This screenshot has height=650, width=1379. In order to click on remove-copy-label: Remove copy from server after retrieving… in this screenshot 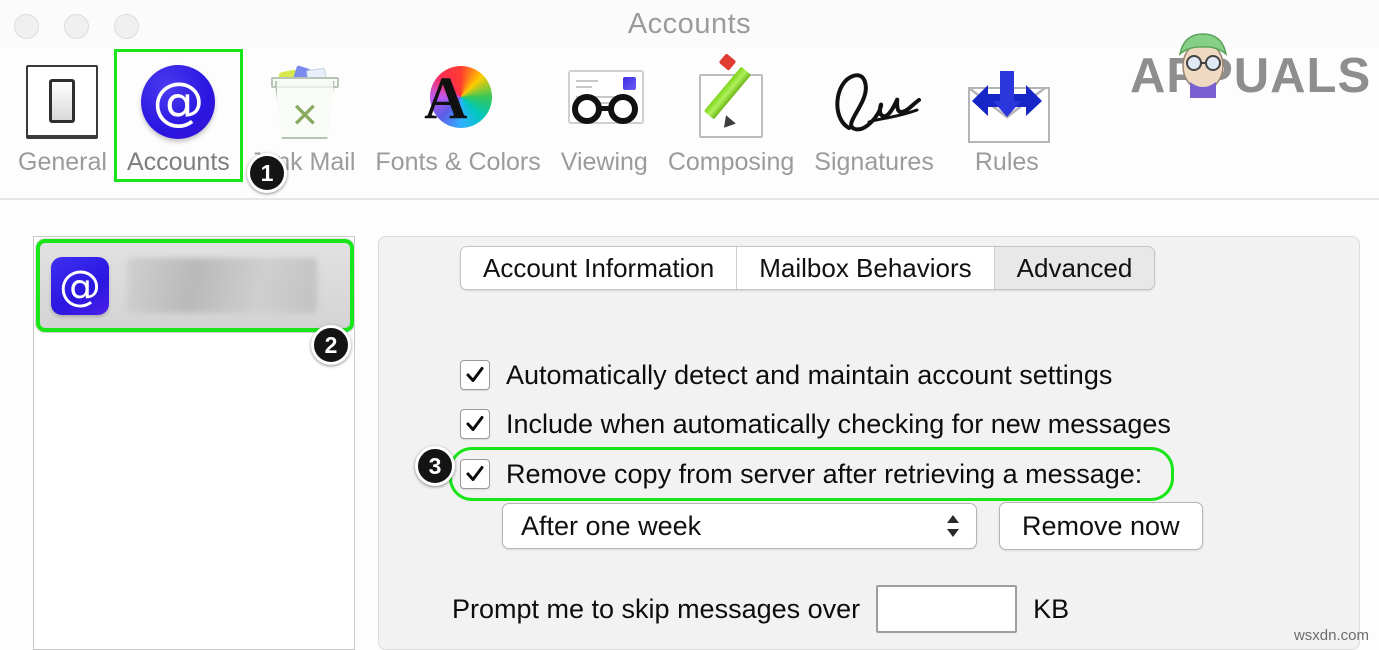, I will do `click(824, 473)`.